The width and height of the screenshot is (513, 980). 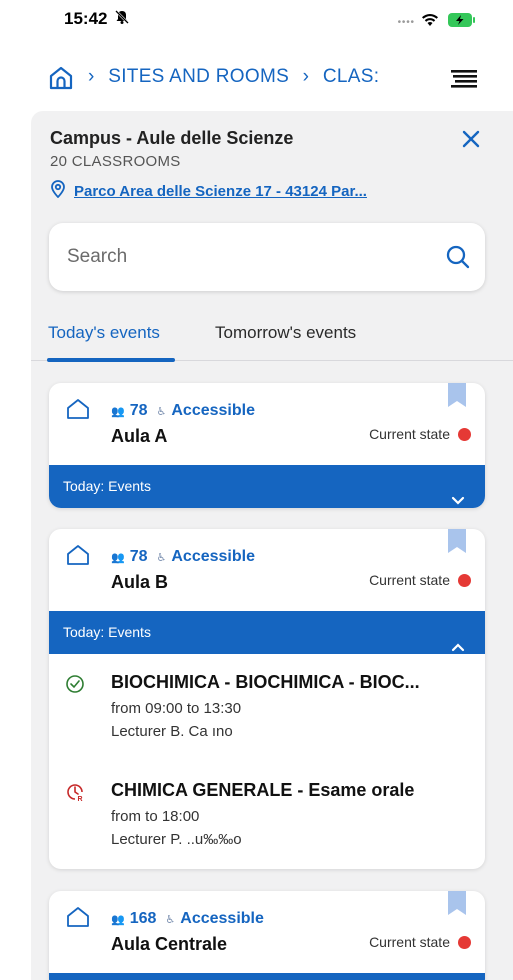 What do you see at coordinates (285, 333) in the screenshot?
I see `tab-tomorrows-events: Tomorrow's events` at bounding box center [285, 333].